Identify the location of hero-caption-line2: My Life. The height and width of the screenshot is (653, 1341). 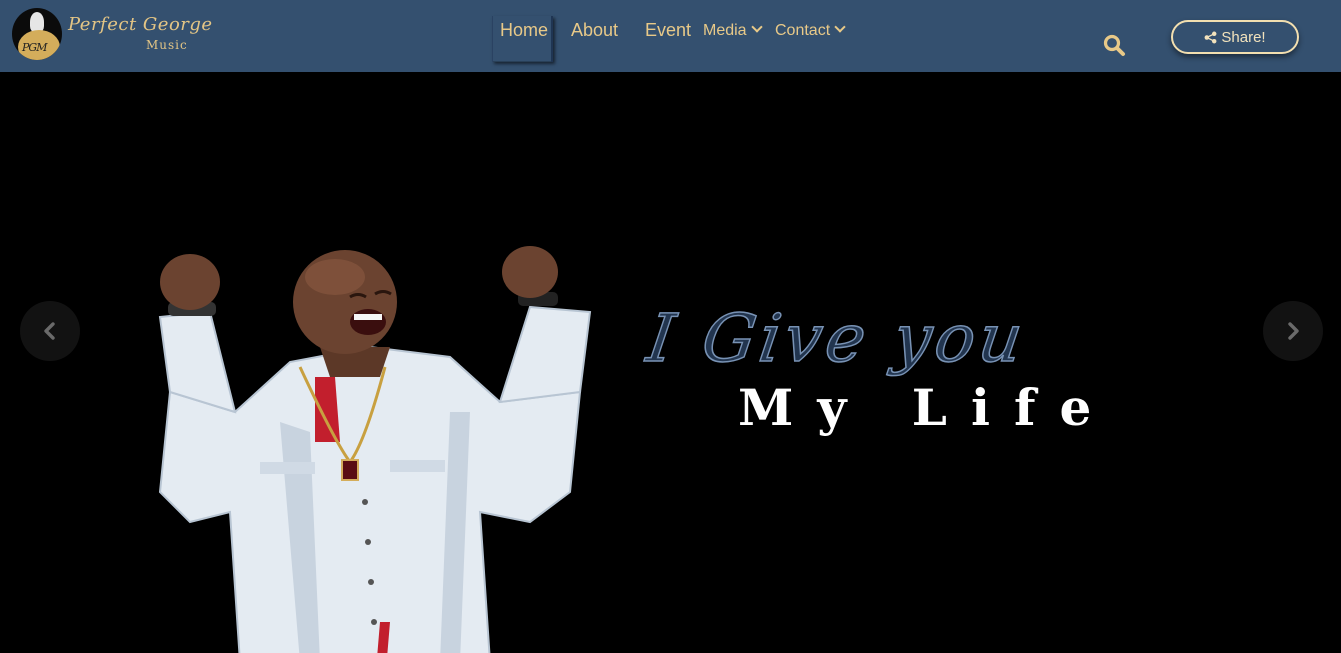
(927, 407).